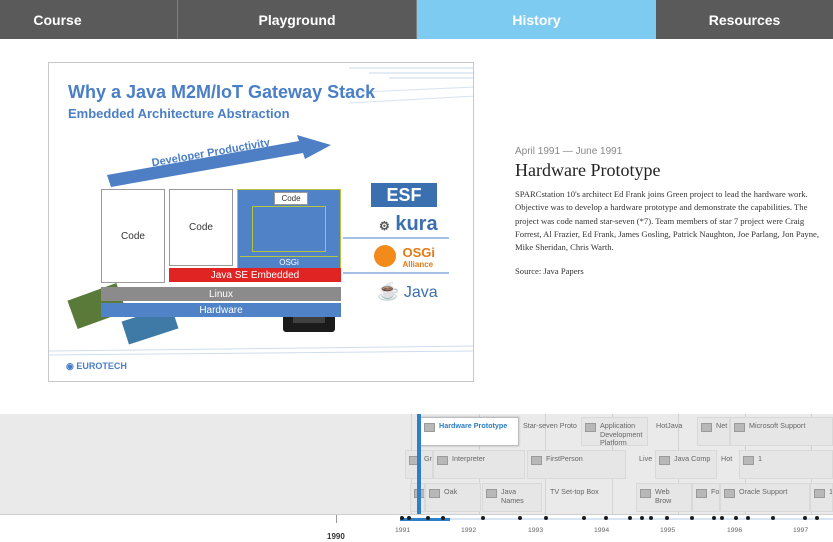  I want to click on timeline-item-hotjava: HotJava, so click(674, 431).